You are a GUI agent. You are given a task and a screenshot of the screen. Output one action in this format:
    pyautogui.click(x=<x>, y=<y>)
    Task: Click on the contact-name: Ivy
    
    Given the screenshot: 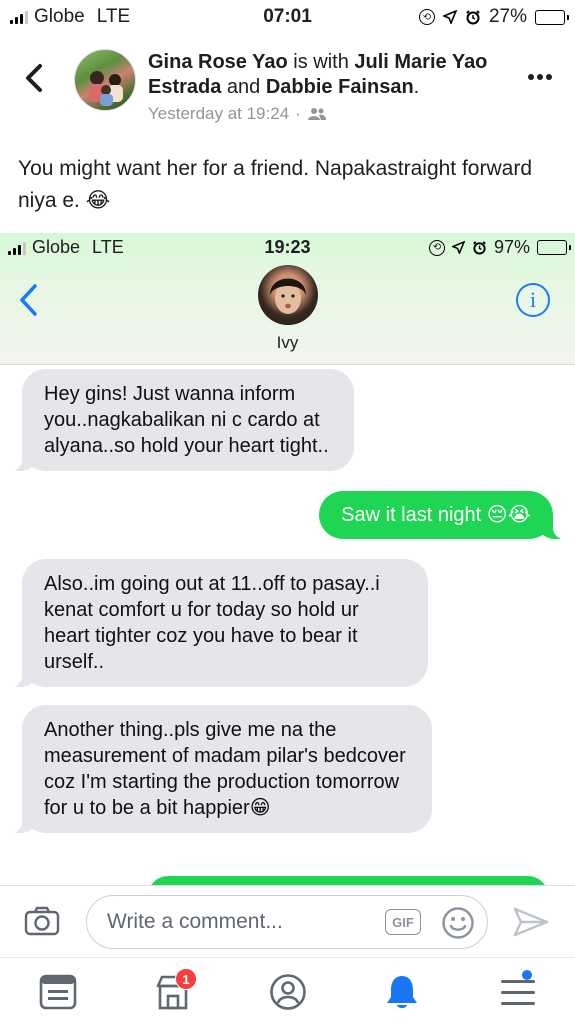 What is the action you would take?
    pyautogui.click(x=287, y=342)
    